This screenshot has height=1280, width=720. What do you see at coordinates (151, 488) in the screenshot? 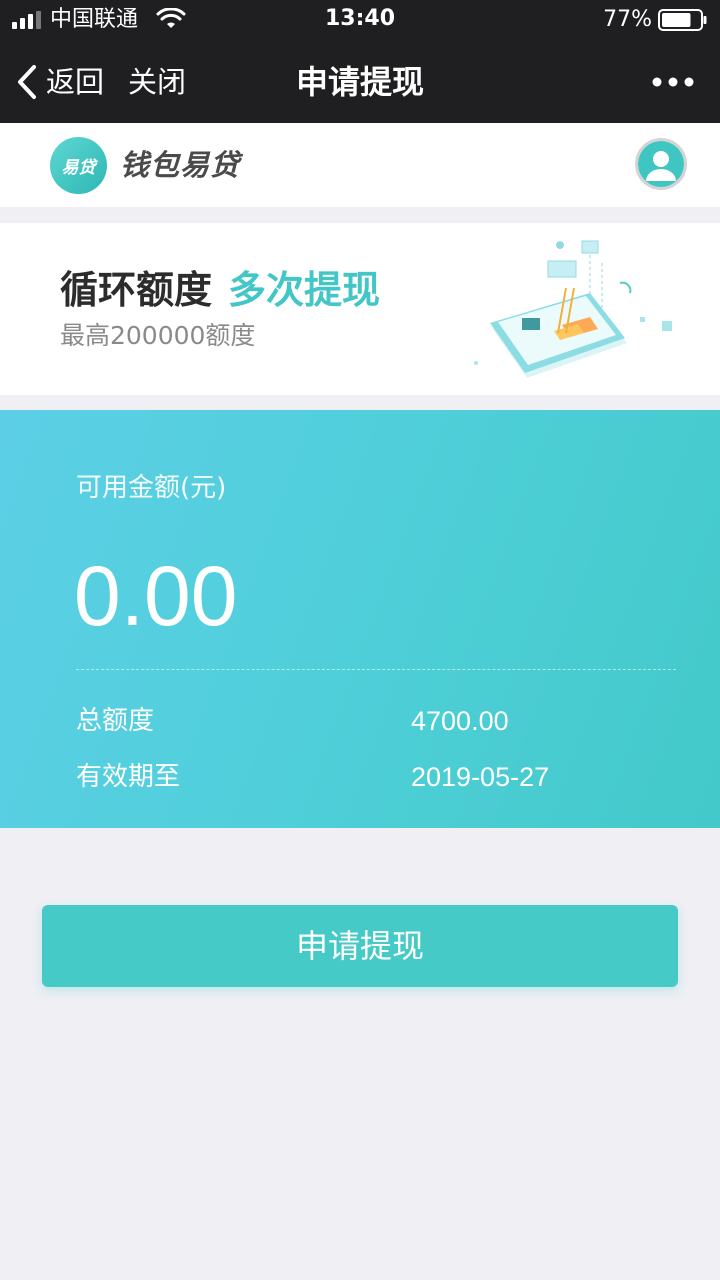
I see `available-amount-label: 可用金额(元)` at bounding box center [151, 488].